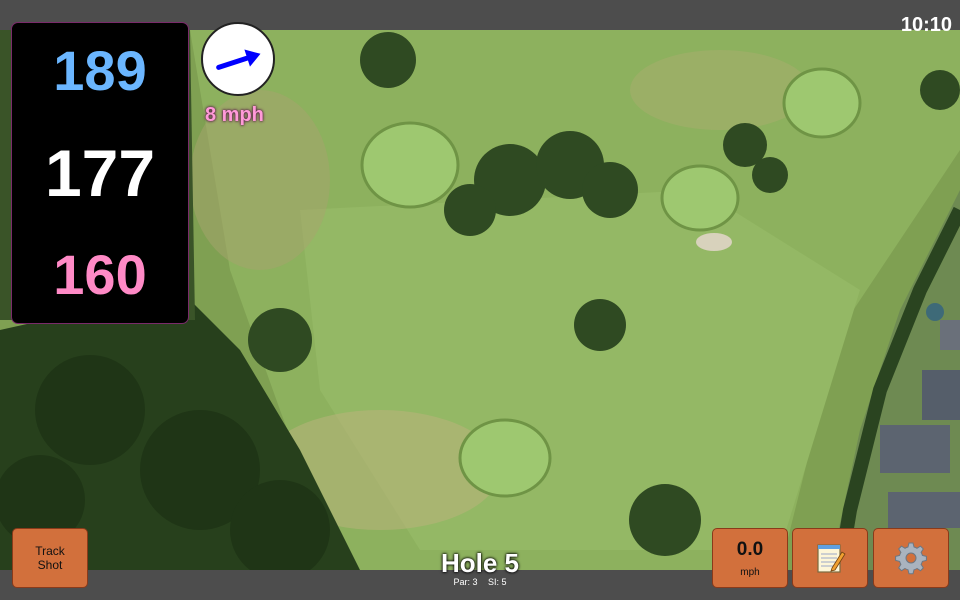 This screenshot has width=960, height=600. I want to click on track-shot-label-line2: Shot, so click(50, 565).